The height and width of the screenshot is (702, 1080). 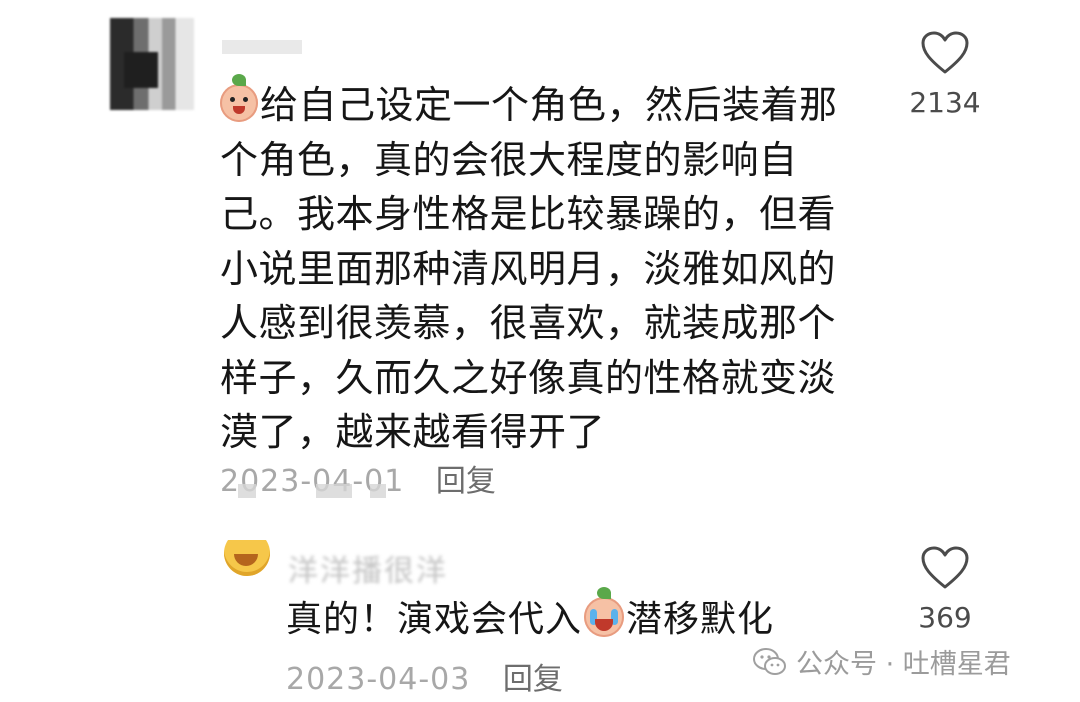 What do you see at coordinates (368, 568) in the screenshot?
I see `username-blurred: 洋洋播很洋` at bounding box center [368, 568].